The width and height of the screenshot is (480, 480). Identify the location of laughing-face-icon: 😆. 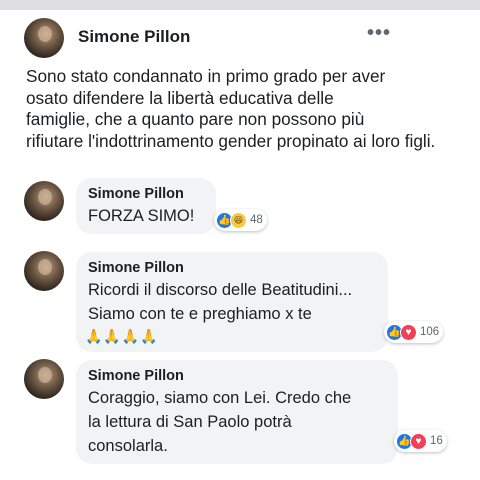
(238, 220).